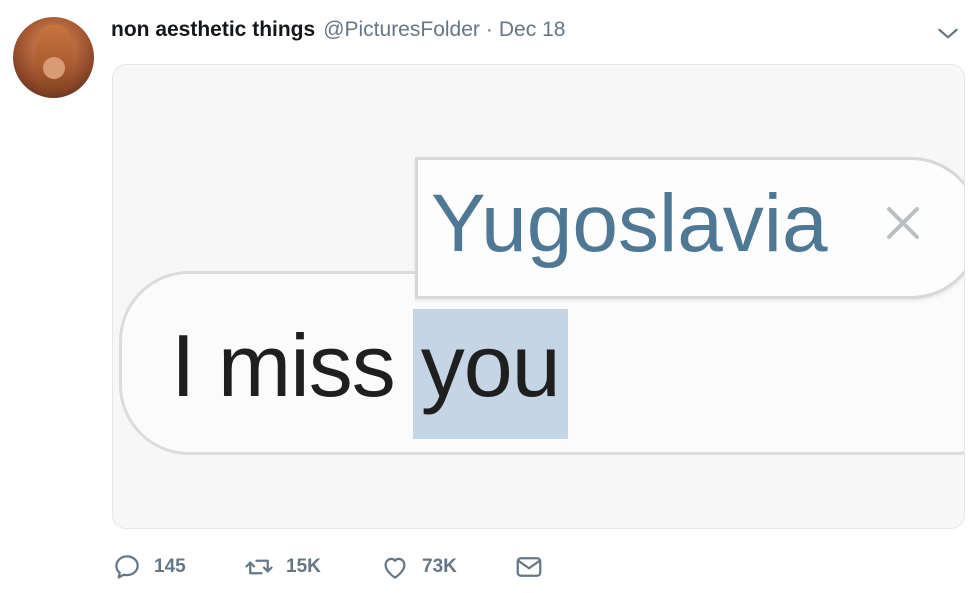 The height and width of the screenshot is (593, 980). What do you see at coordinates (127, 567) in the screenshot?
I see `reply-icon` at bounding box center [127, 567].